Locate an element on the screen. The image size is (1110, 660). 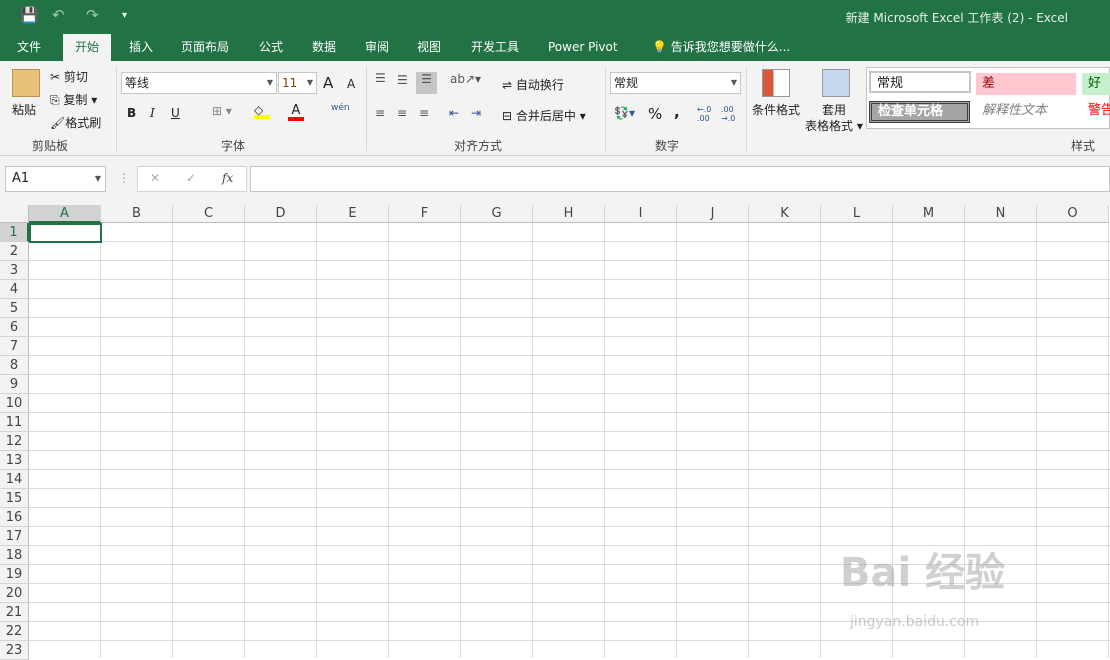
tab-power-pivot: Power Pivot is located at coordinates (583, 47).